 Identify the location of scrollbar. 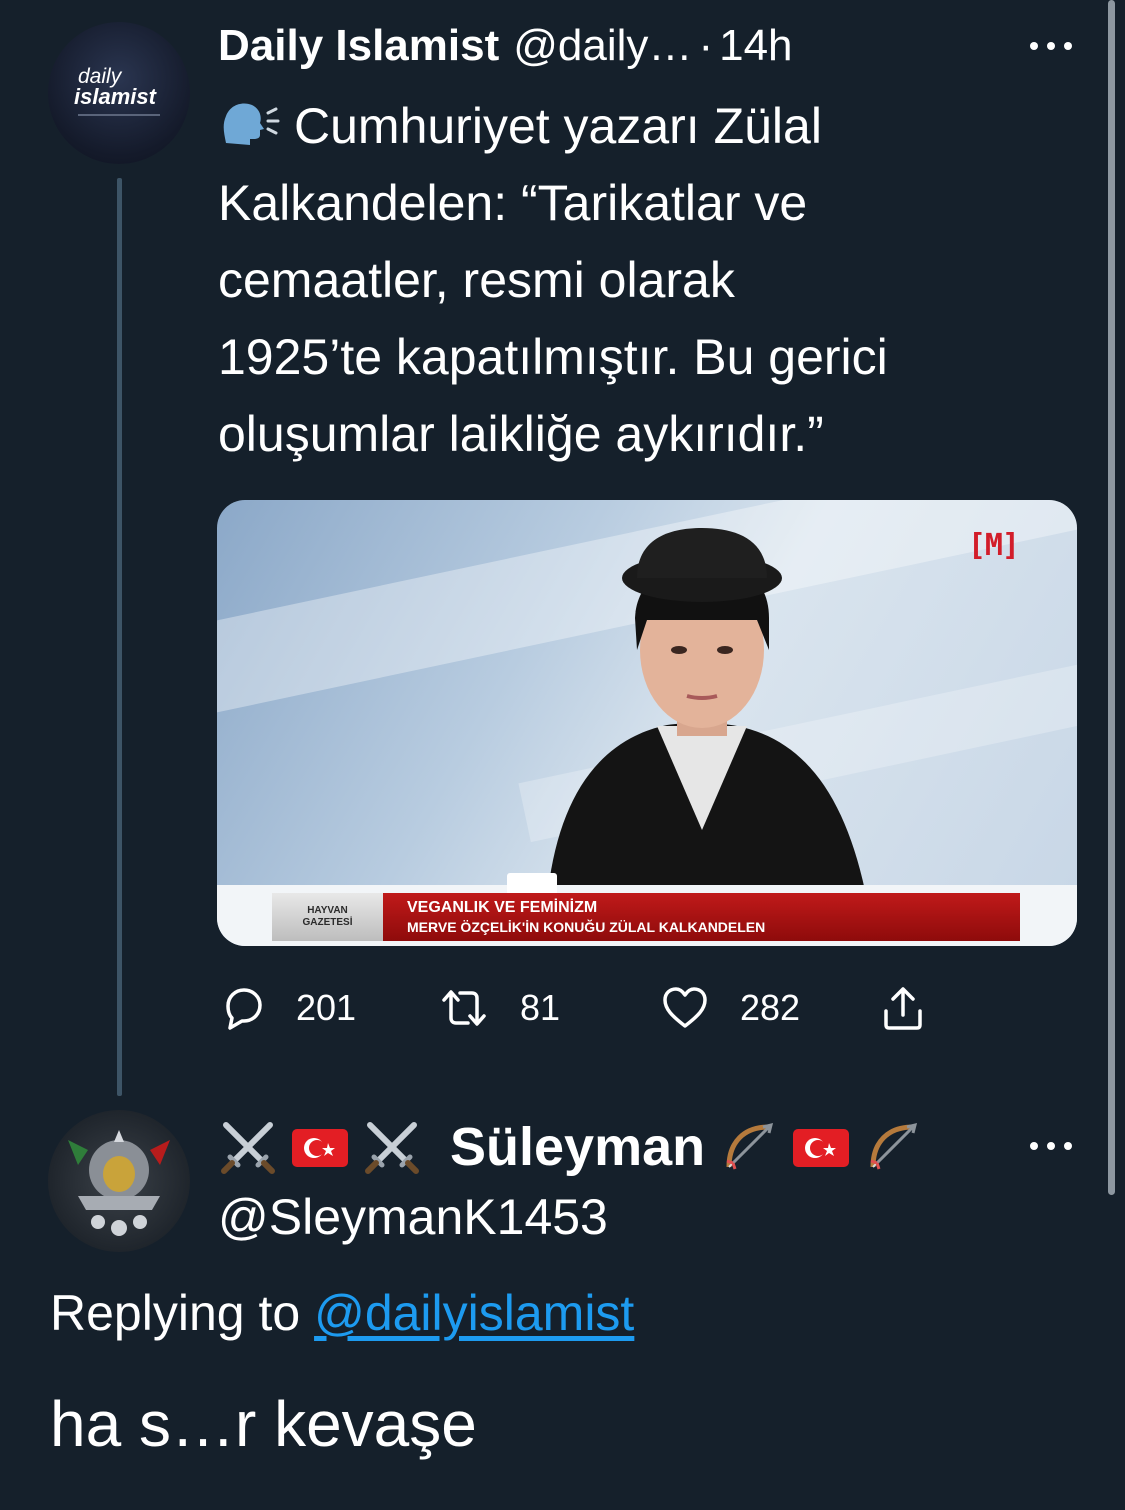
(1111, 597).